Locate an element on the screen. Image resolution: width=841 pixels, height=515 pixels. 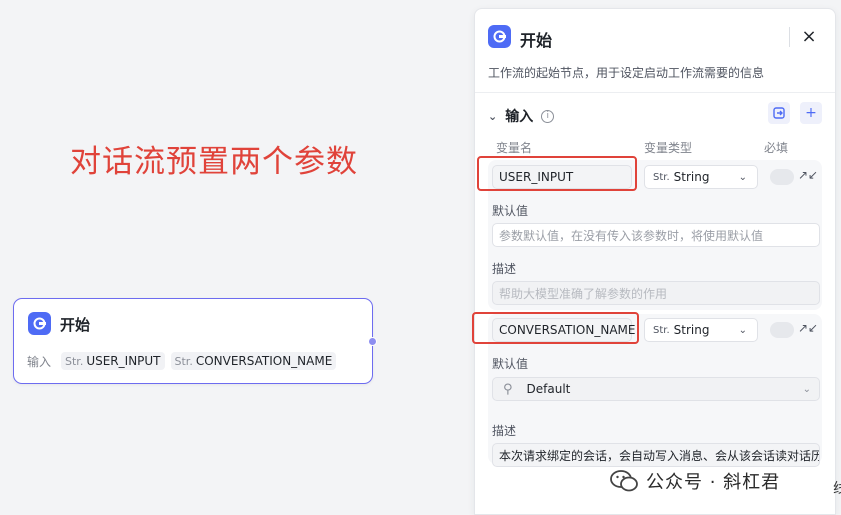
description-input: 本次请求绑定的会话，会自动写入消息、会从该会话读对话历 is located at coordinates (656, 455).